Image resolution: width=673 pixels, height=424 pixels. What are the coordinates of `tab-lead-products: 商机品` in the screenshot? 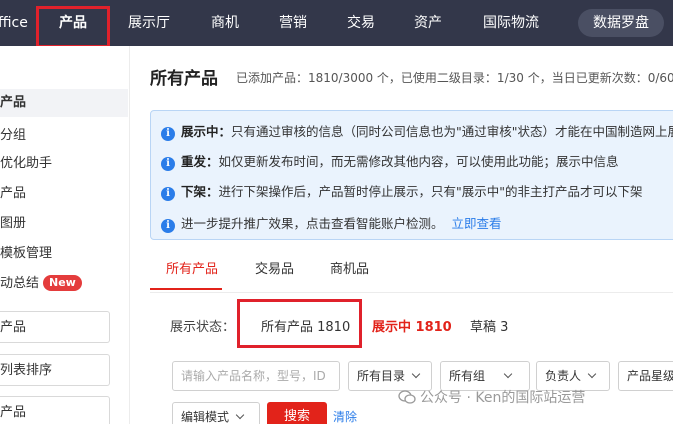 It's located at (349, 270).